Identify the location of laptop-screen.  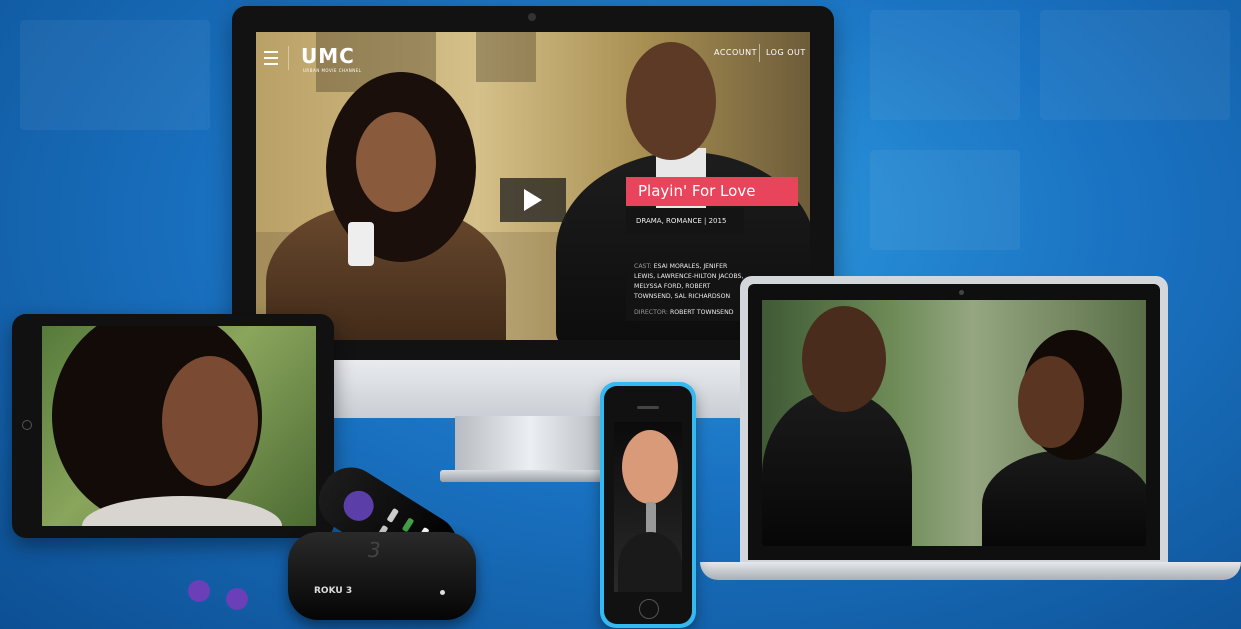
(954, 423).